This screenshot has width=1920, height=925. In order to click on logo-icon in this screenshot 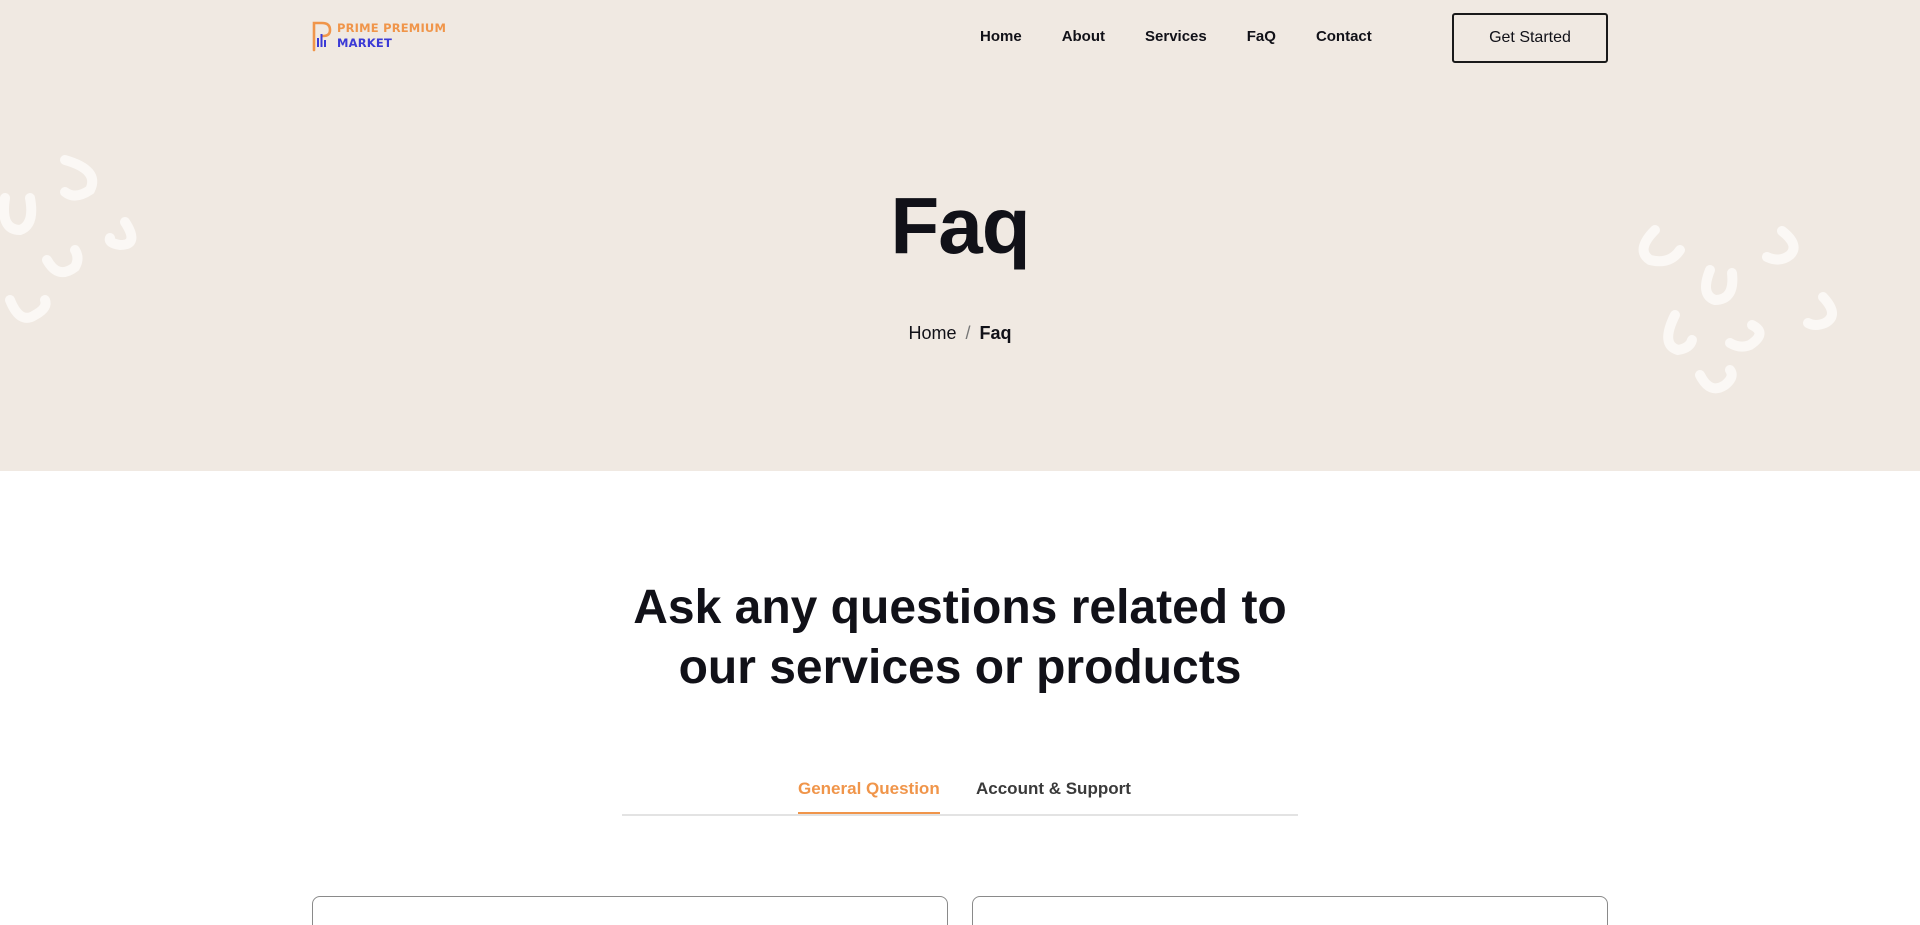, I will do `click(322, 36)`.